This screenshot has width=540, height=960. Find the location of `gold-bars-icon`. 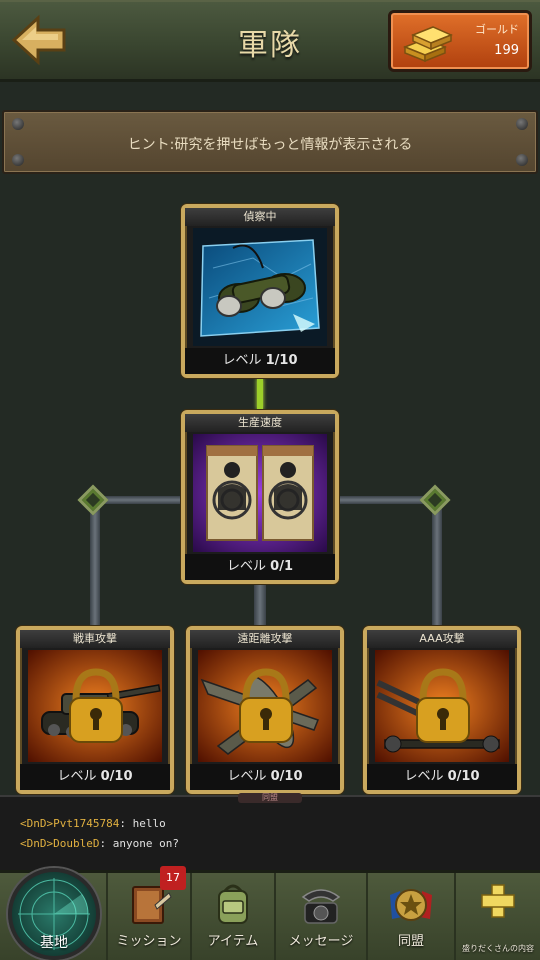

gold-bars-icon is located at coordinates (427, 44).